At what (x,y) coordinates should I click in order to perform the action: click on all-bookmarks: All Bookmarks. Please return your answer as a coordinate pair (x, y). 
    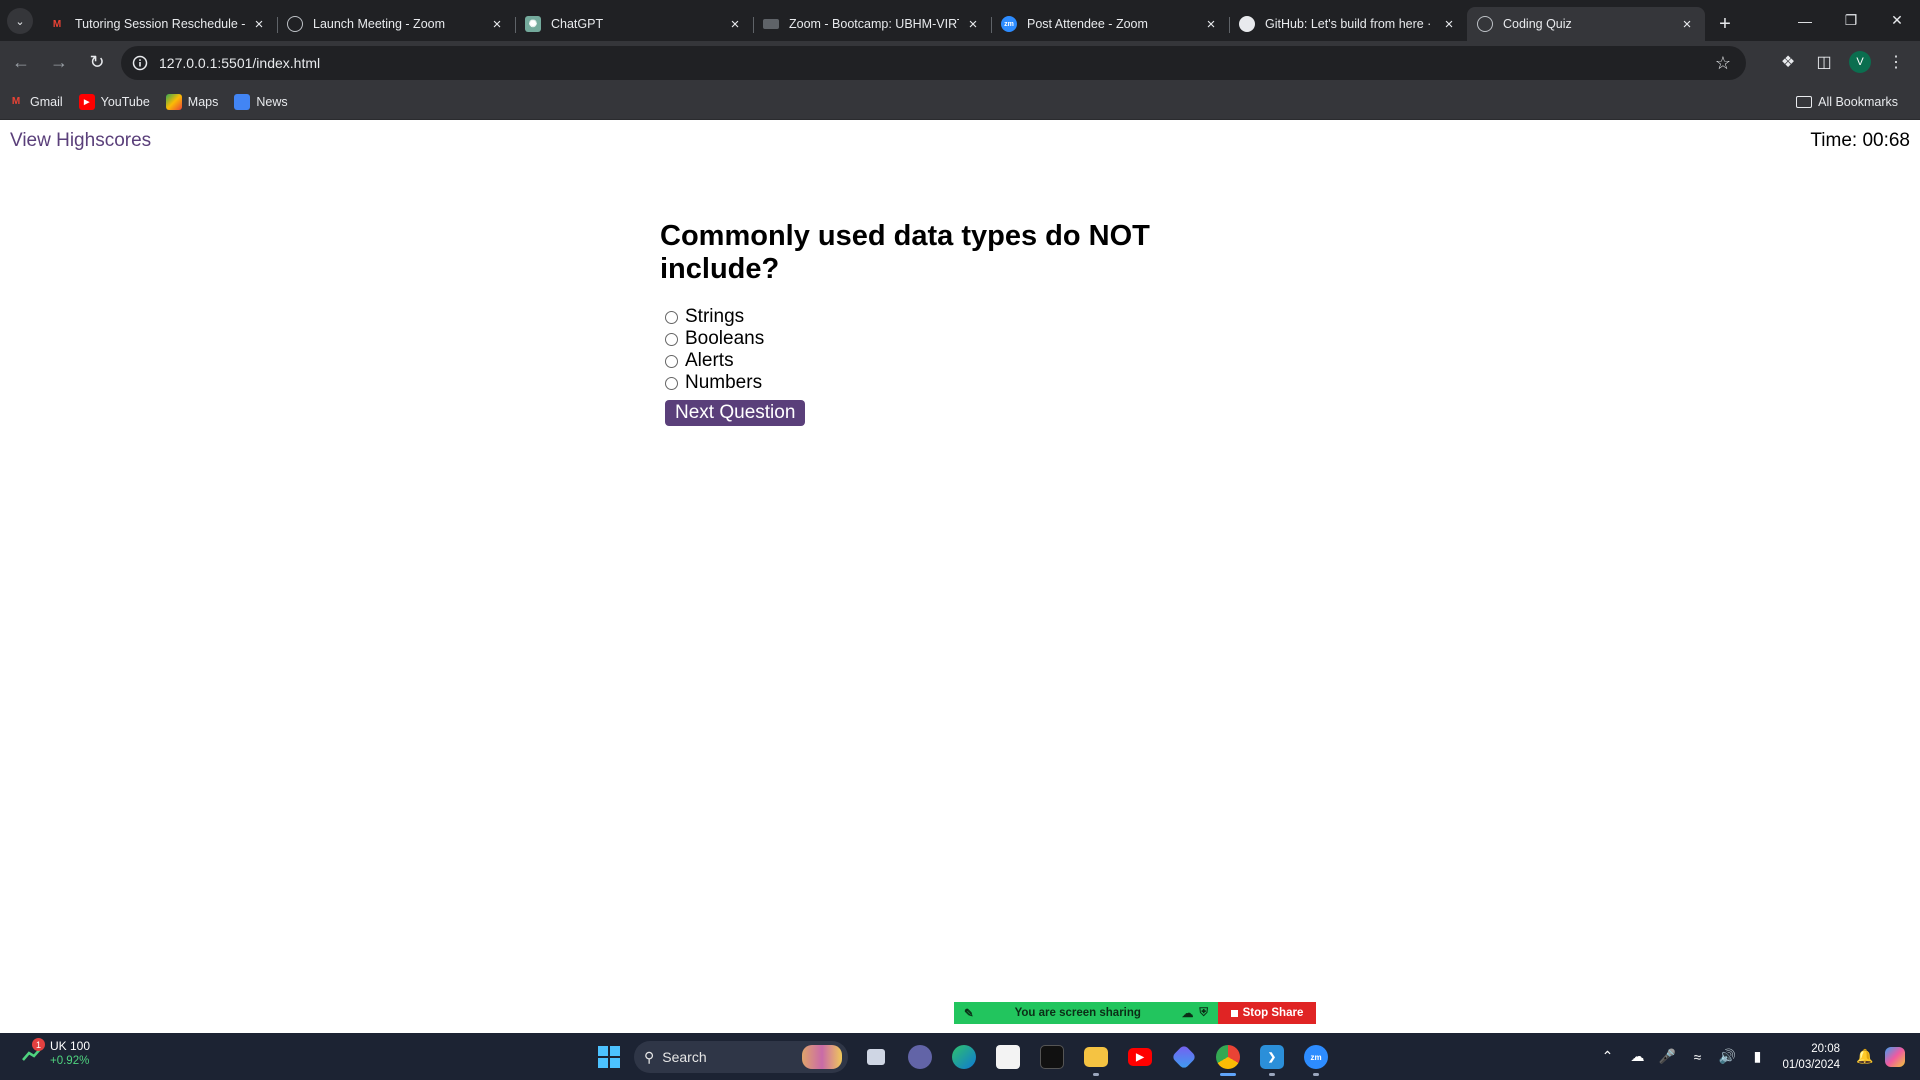
    Looking at the image, I should click on (1847, 102).